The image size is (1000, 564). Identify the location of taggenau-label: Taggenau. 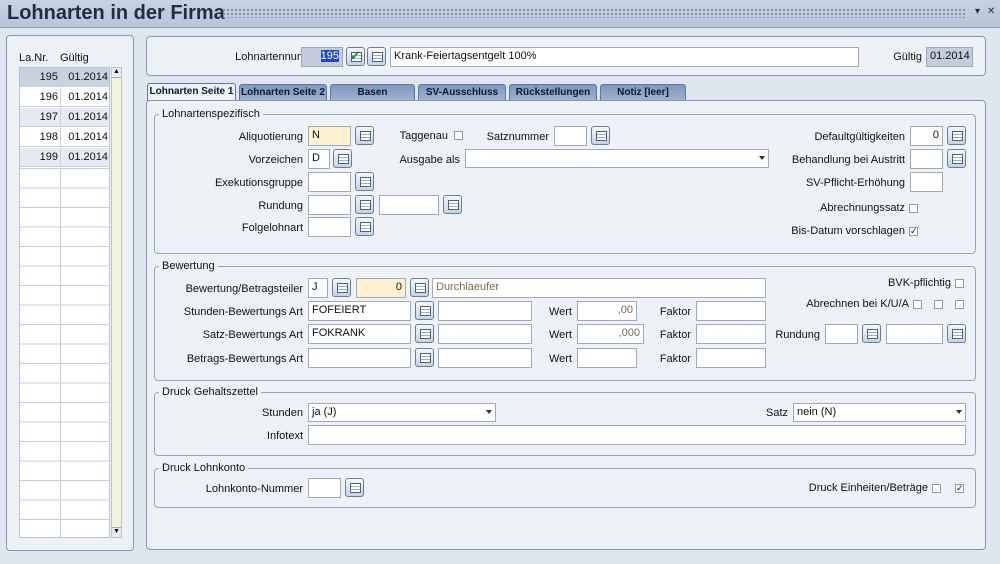
(423, 136).